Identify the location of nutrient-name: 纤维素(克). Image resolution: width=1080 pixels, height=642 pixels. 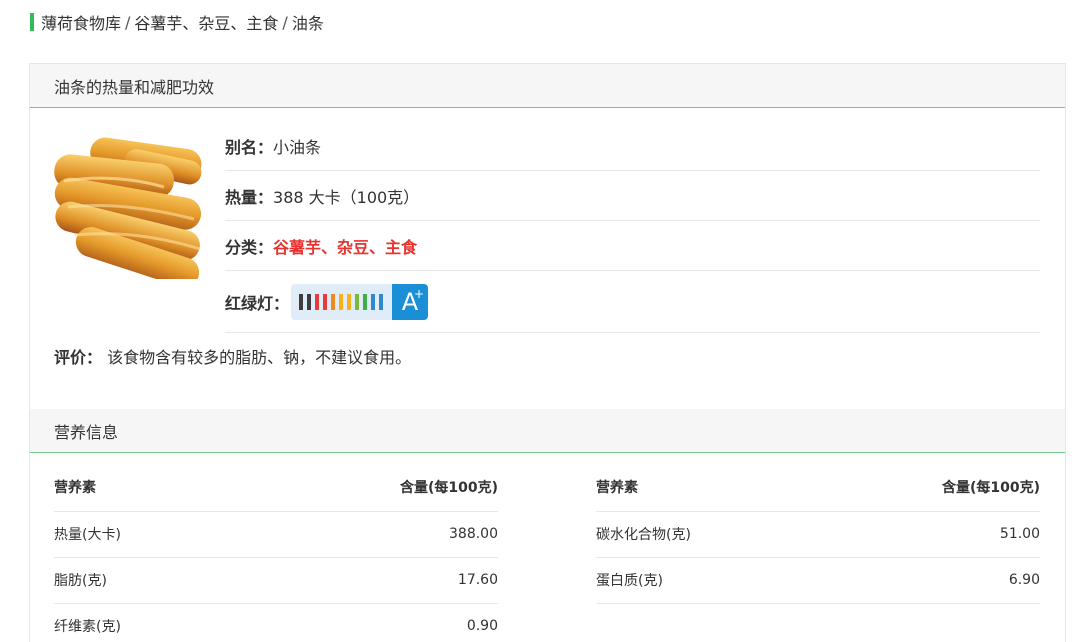
(87, 626).